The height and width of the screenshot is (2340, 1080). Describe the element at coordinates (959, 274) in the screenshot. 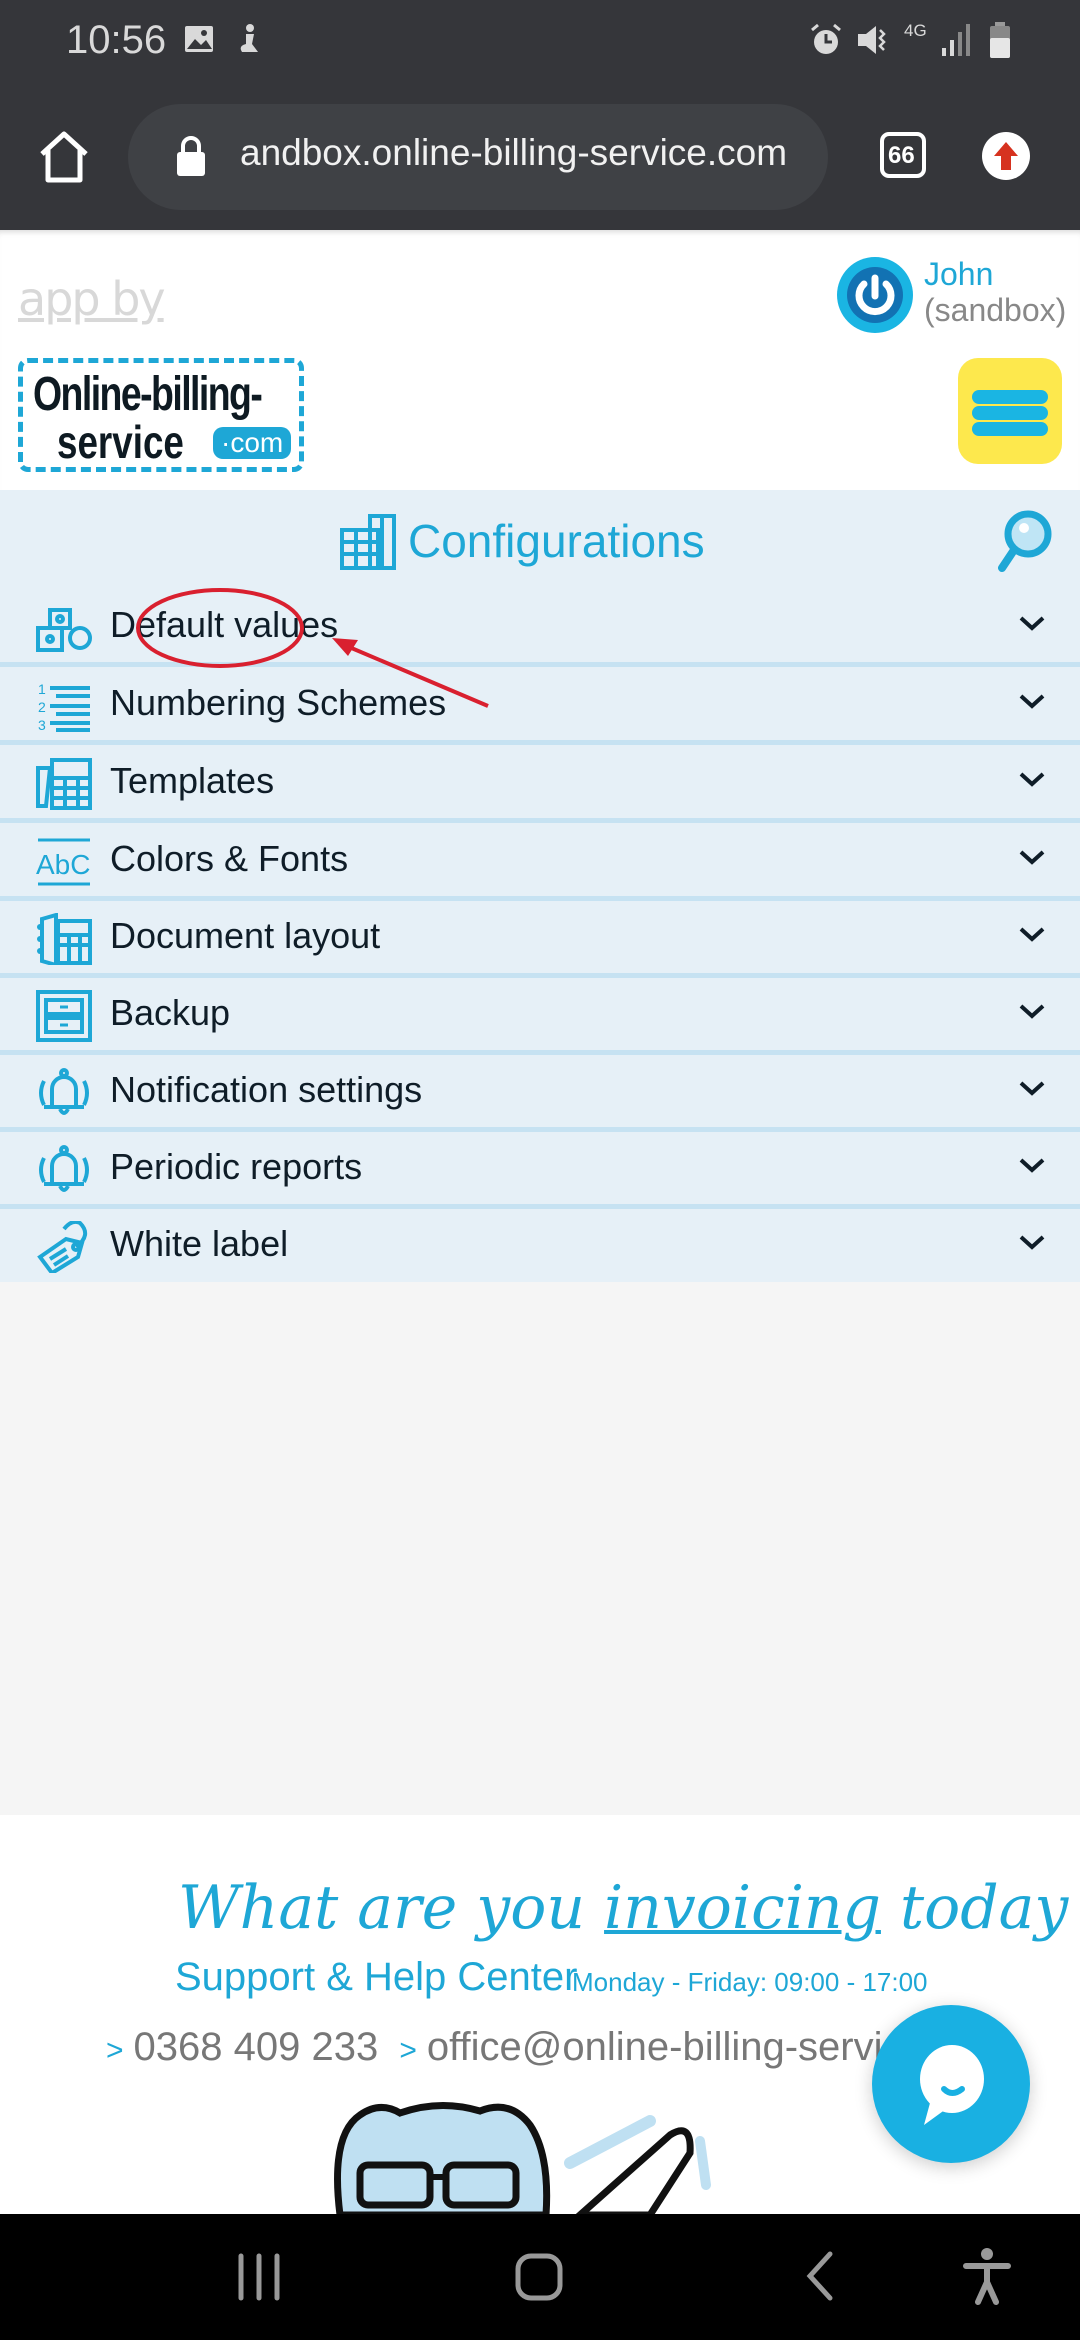

I see `user-name: John` at that location.